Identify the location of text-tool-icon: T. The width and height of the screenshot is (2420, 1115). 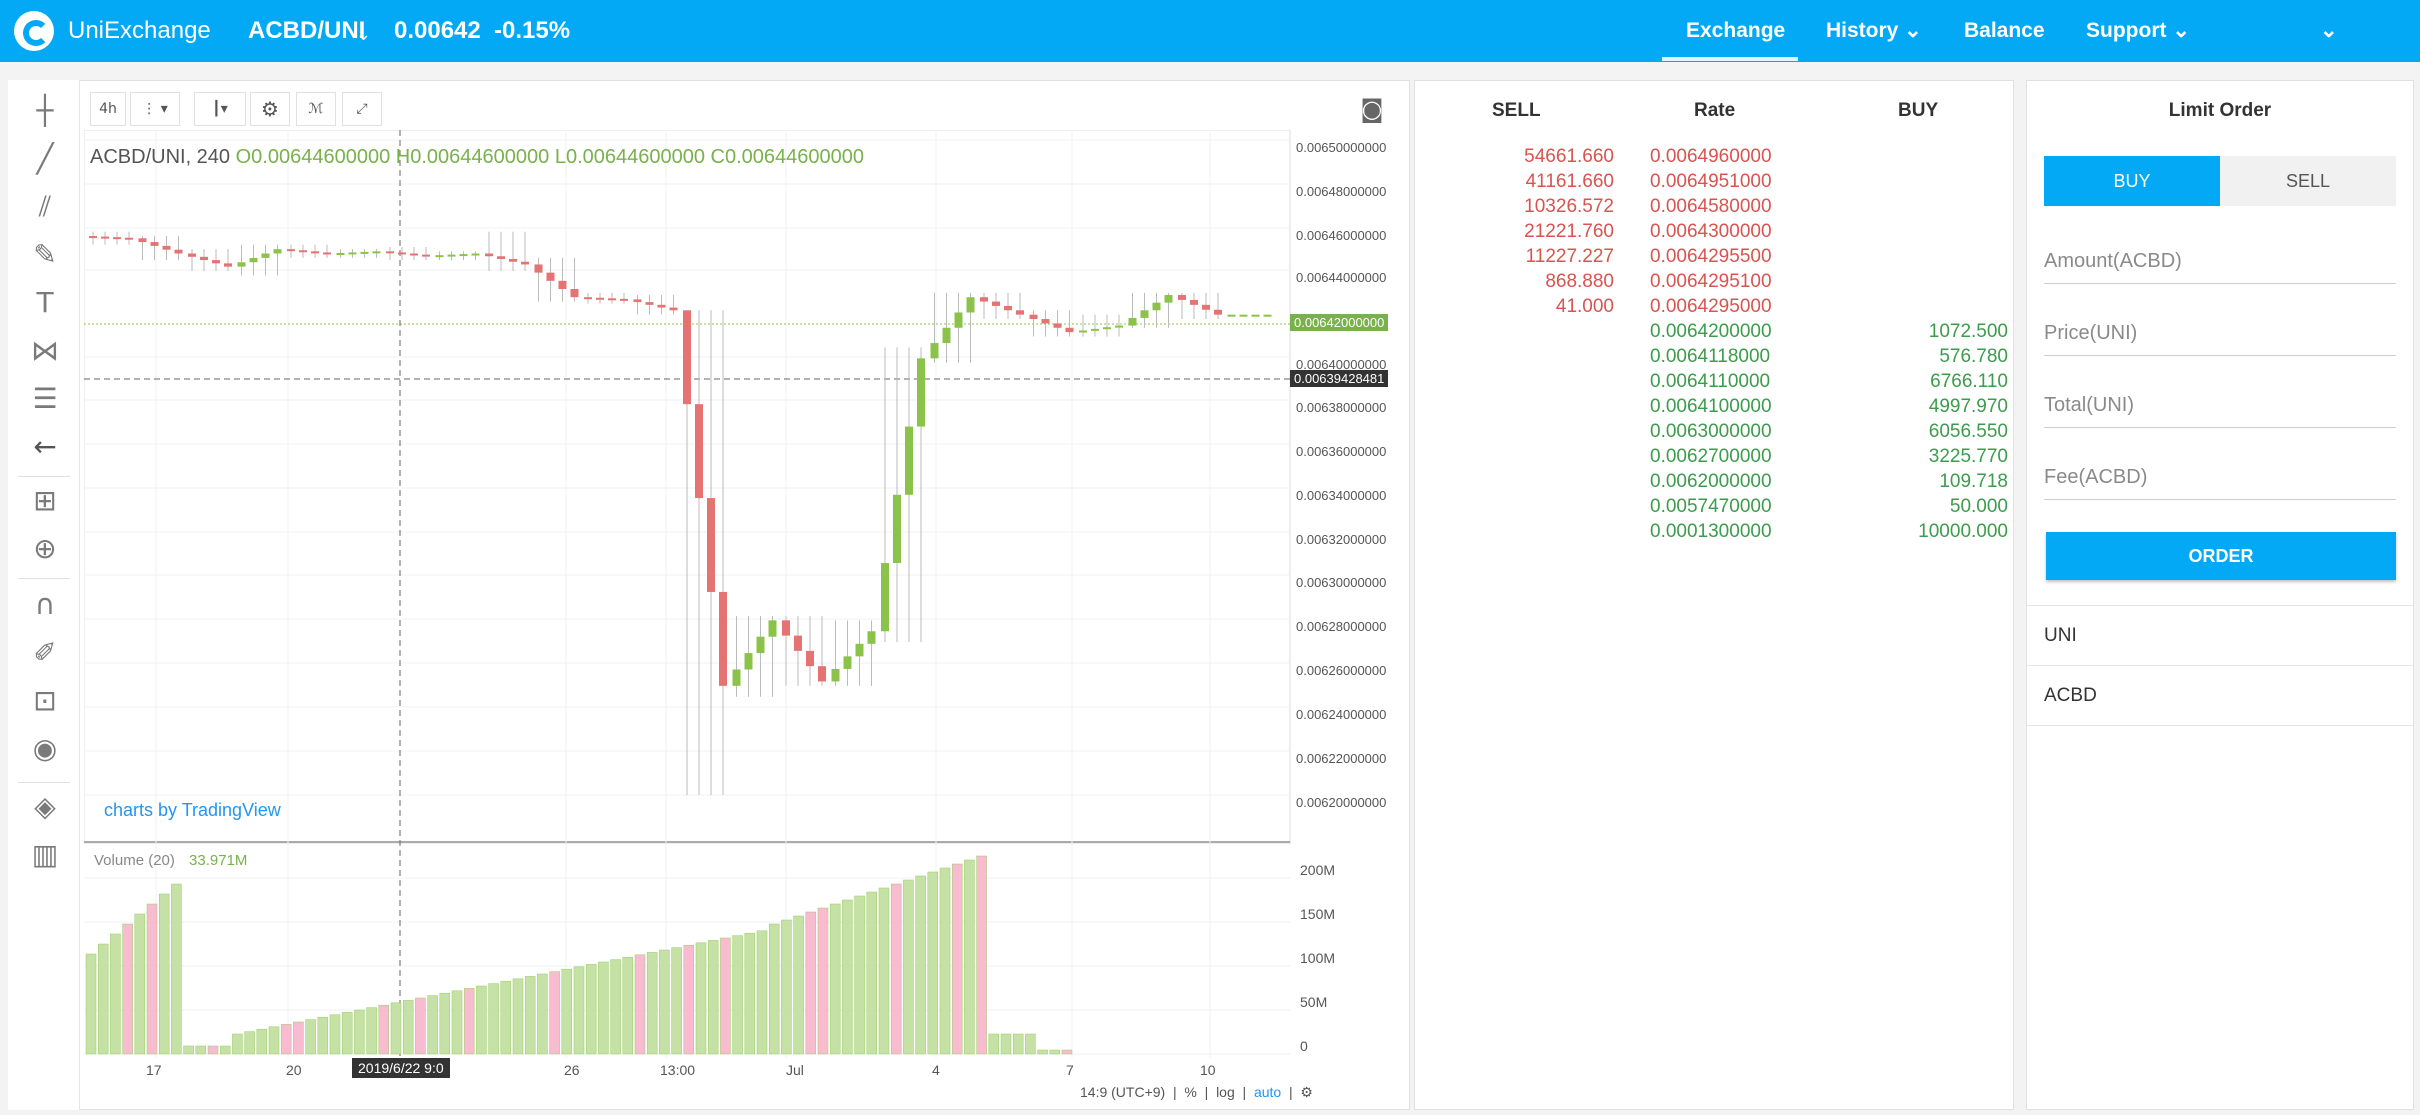
(45, 303).